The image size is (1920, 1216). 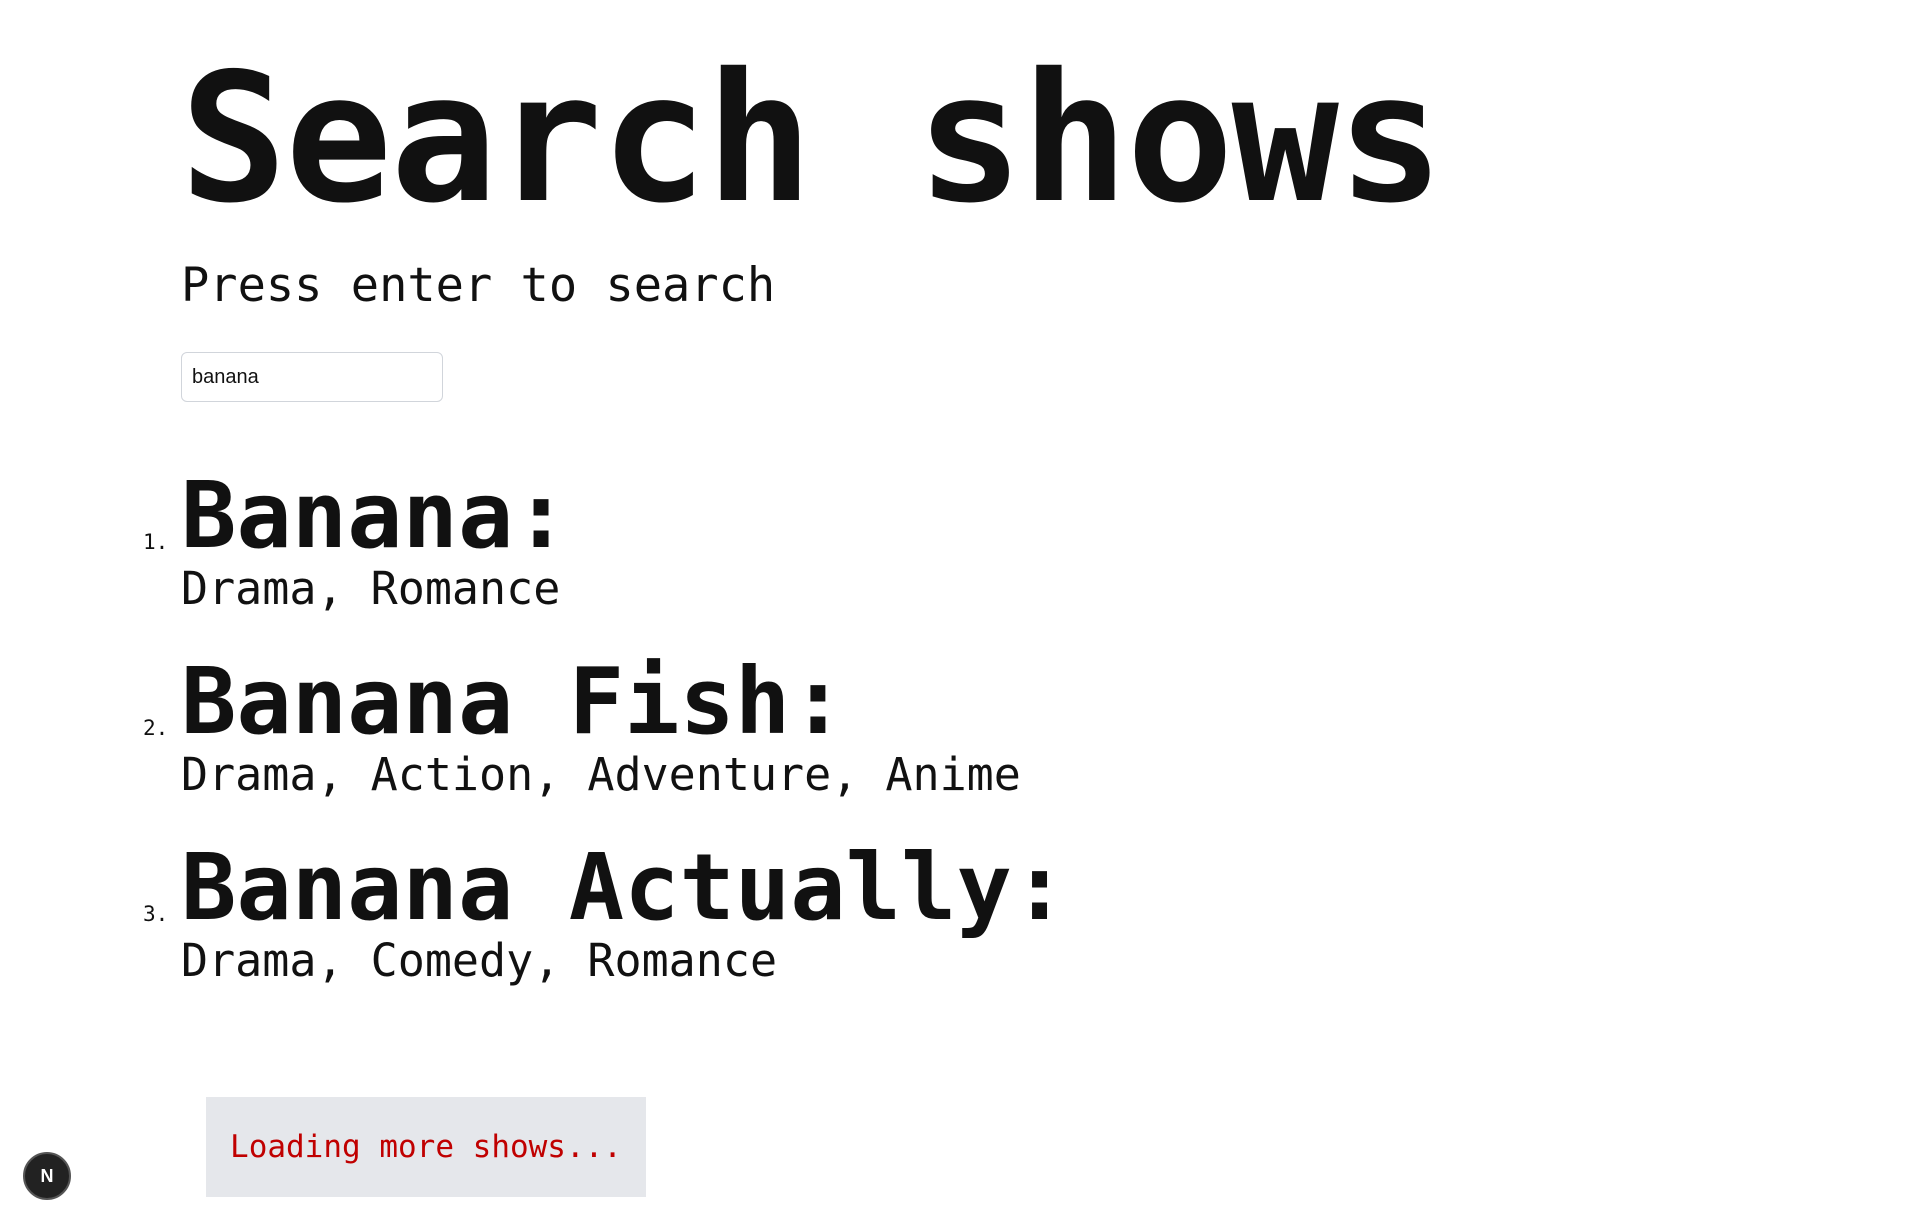 What do you see at coordinates (513, 701) in the screenshot?
I see `show-title: Banana Fish:` at bounding box center [513, 701].